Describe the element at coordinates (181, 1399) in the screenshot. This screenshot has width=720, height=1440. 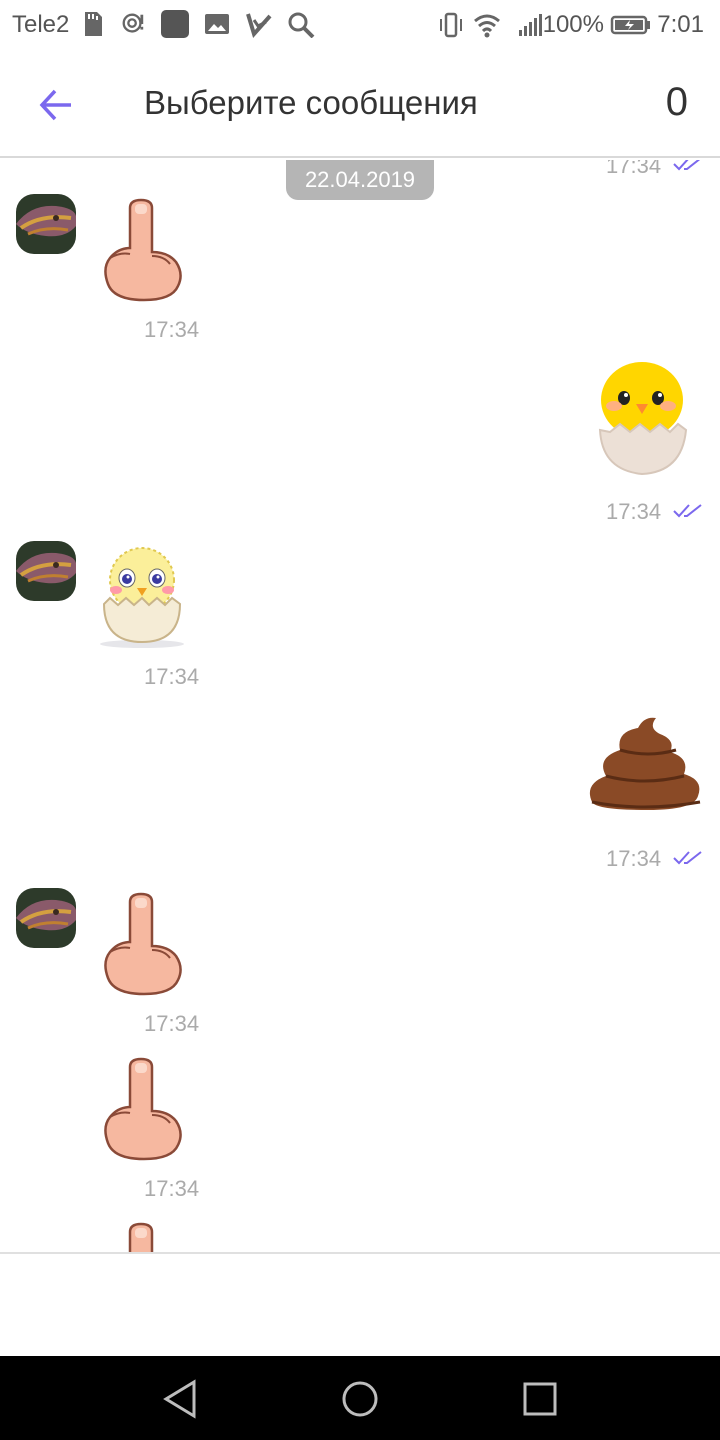
I see `triangle-back-icon` at that location.